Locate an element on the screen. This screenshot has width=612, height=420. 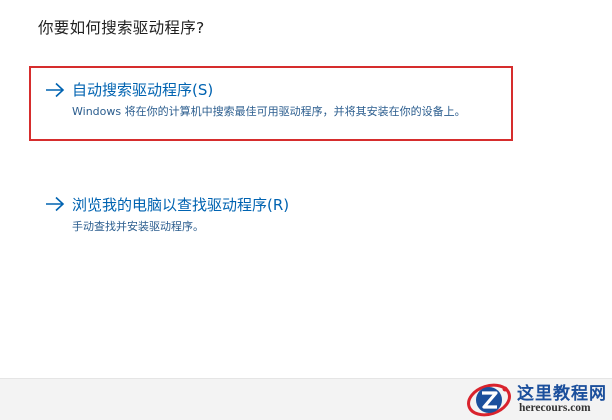
browse-computer-option: 浏览我的电脑以查找驱动程序(R) 手动查找并安装驱动程序。 is located at coordinates (271, 215).